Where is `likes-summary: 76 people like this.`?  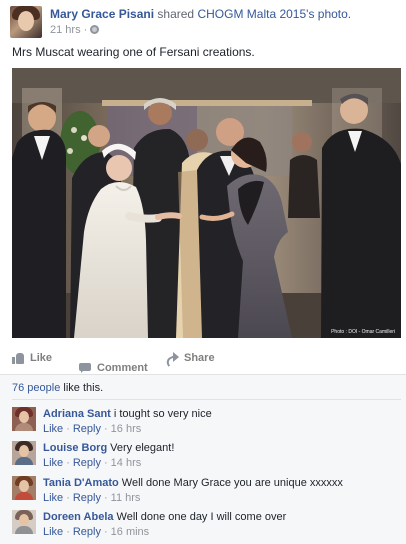 likes-summary: 76 people like this. is located at coordinates (57, 388).